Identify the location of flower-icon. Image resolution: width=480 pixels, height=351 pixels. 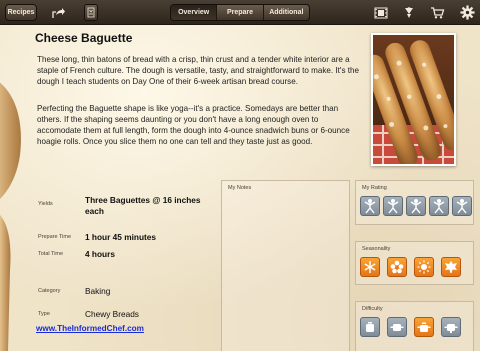
(397, 267).